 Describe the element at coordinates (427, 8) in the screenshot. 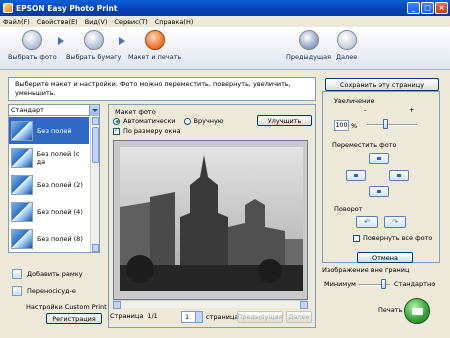

I see `maximize-button: □` at that location.